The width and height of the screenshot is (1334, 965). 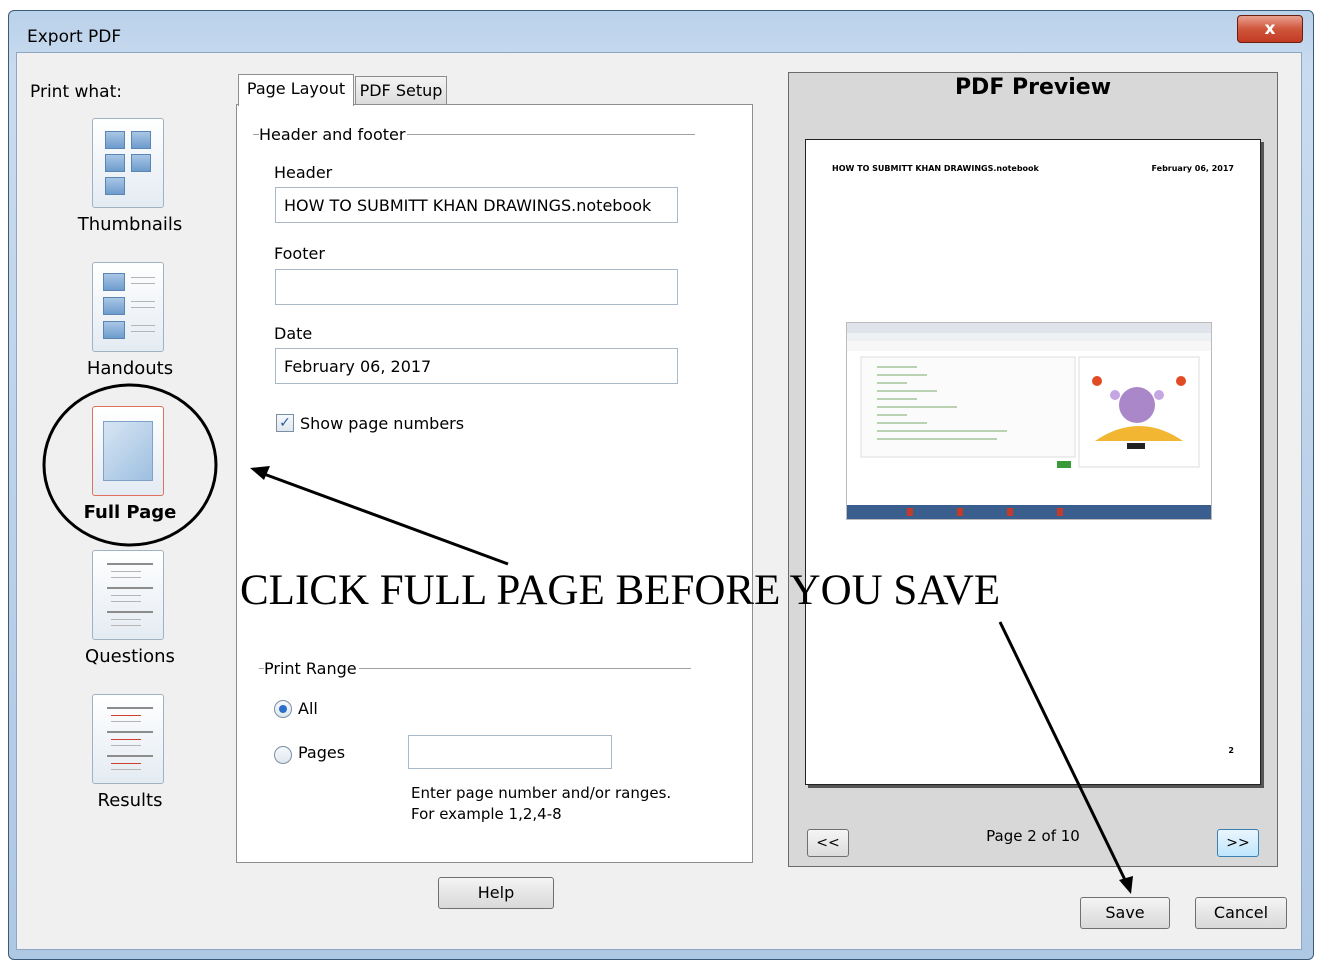 I want to click on annotation-arrow-to-full-page, so click(x=386, y=519).